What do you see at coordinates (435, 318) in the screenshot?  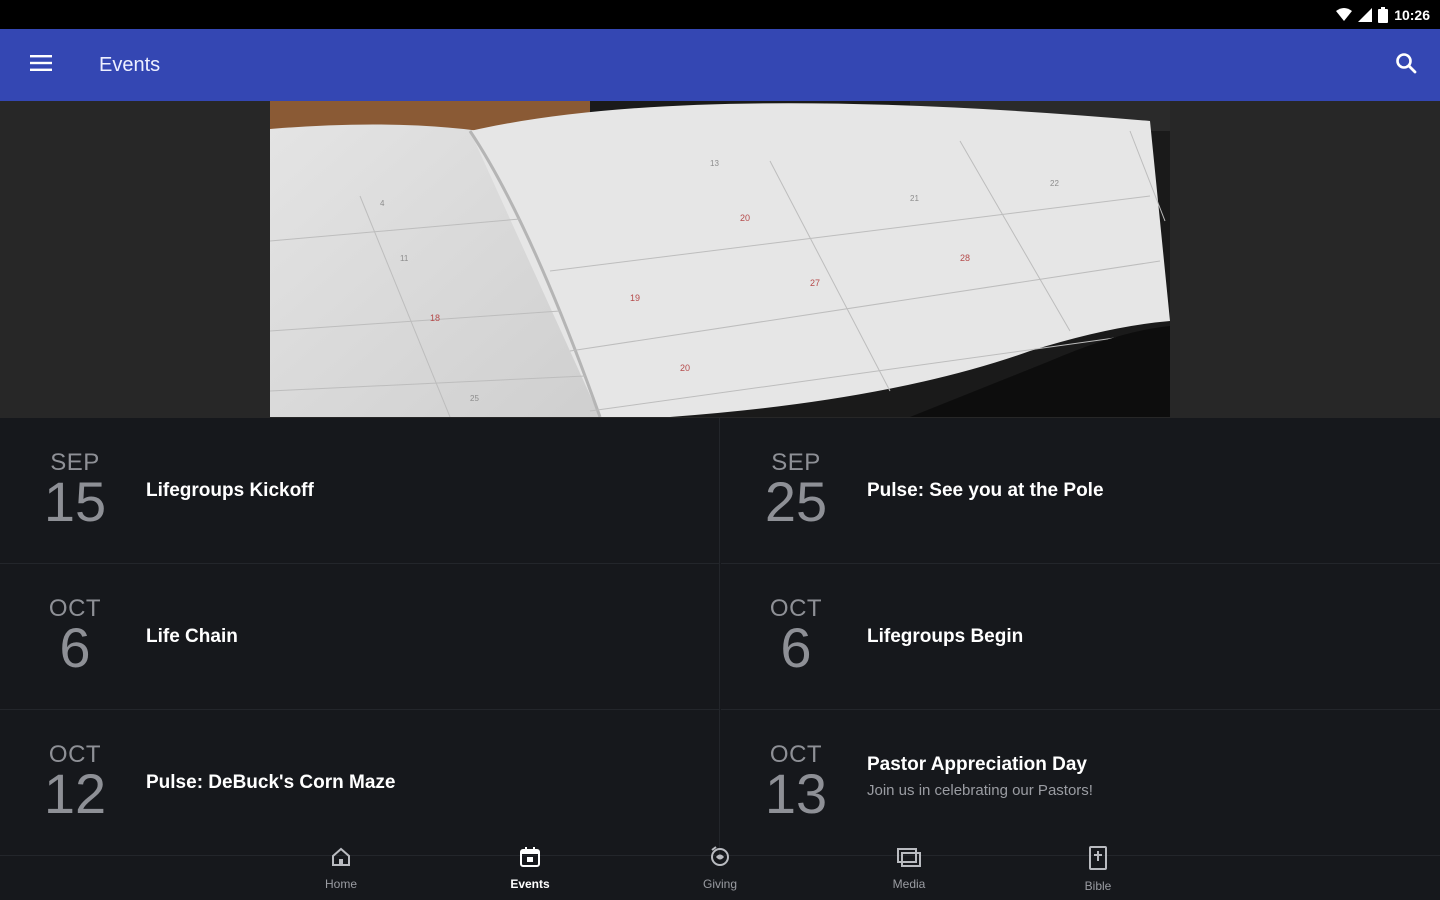 I see `svg-text: 18` at bounding box center [435, 318].